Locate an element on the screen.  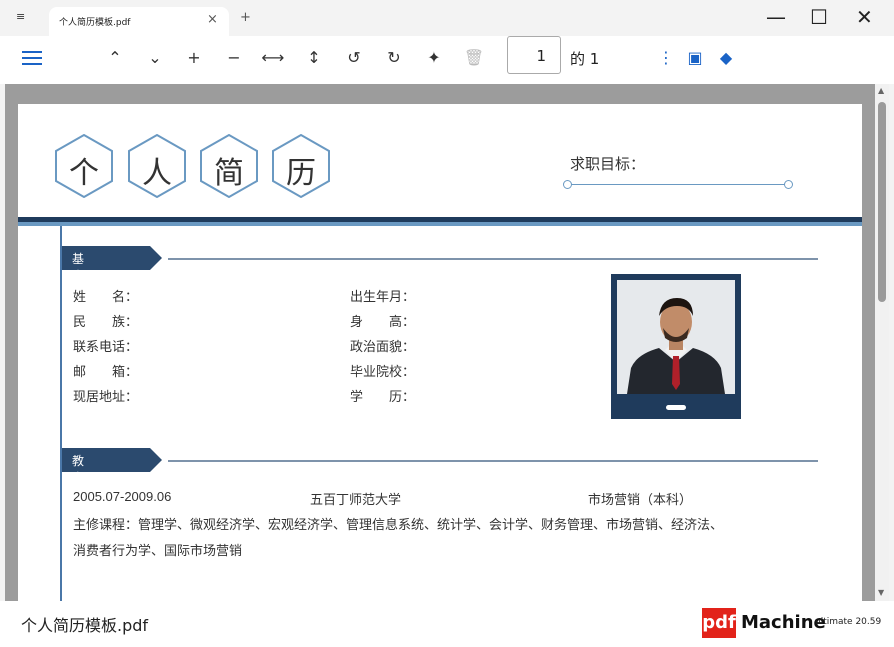
next-page-icon: ⌄ is located at coordinates (155, 57).